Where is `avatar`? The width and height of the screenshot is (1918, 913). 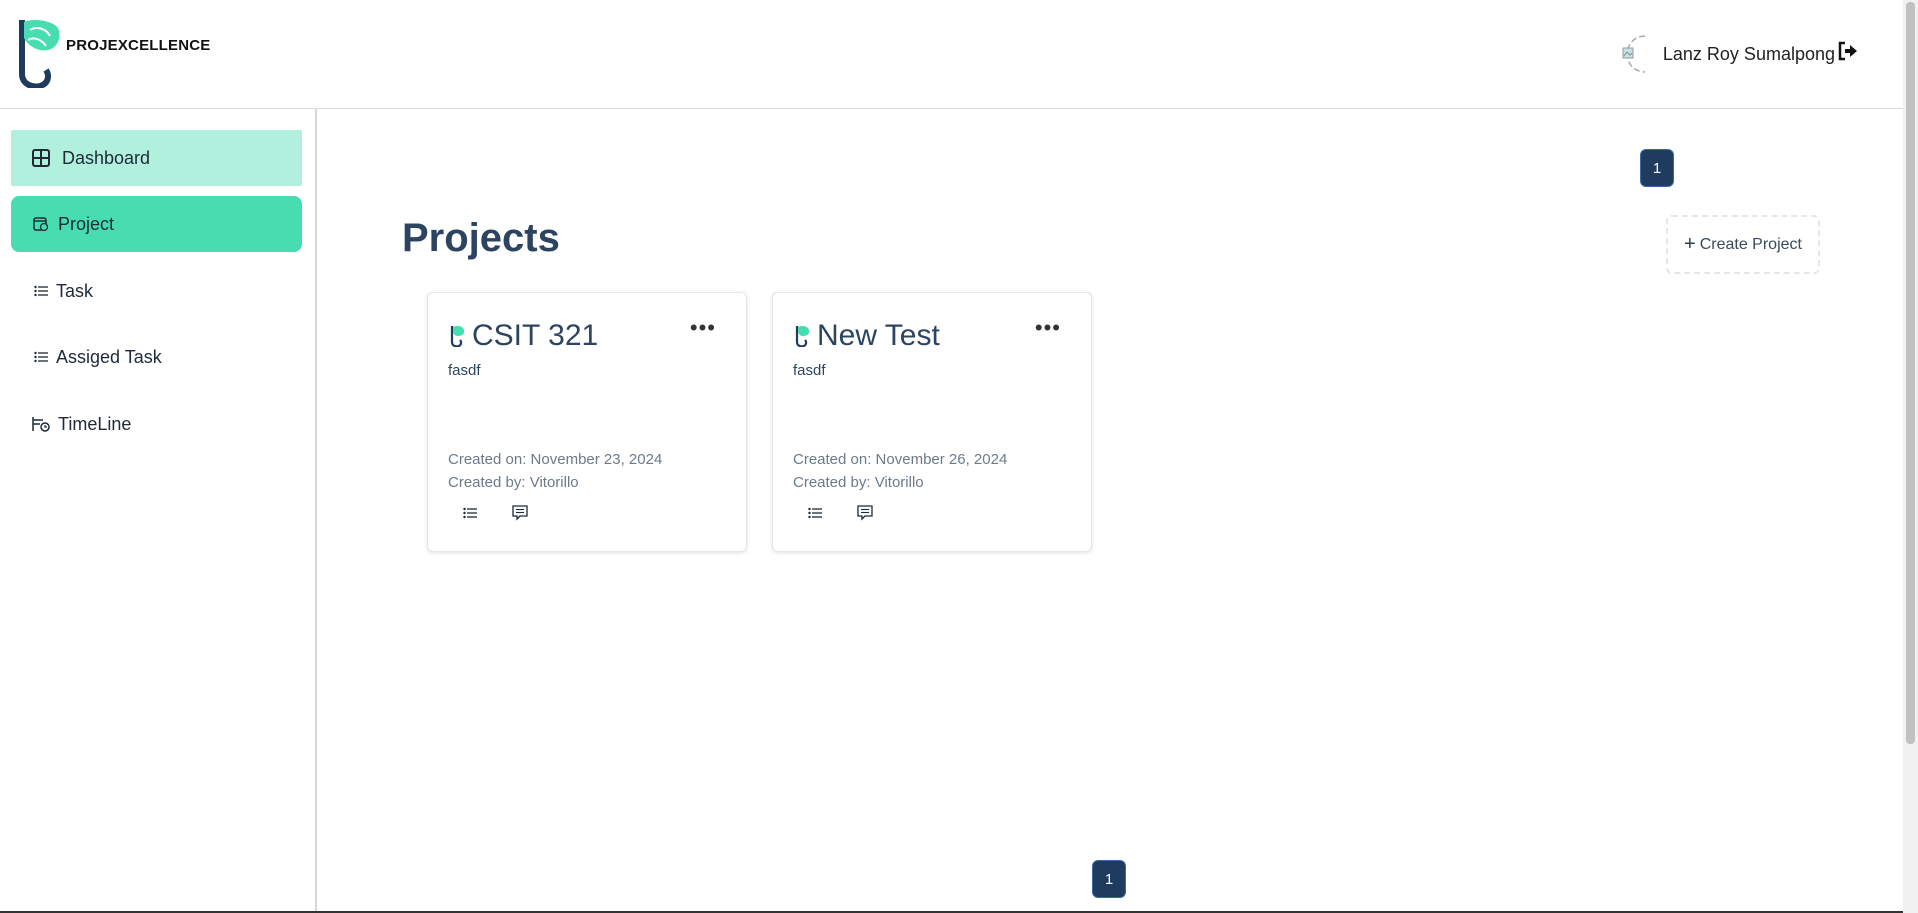 avatar is located at coordinates (1638, 54).